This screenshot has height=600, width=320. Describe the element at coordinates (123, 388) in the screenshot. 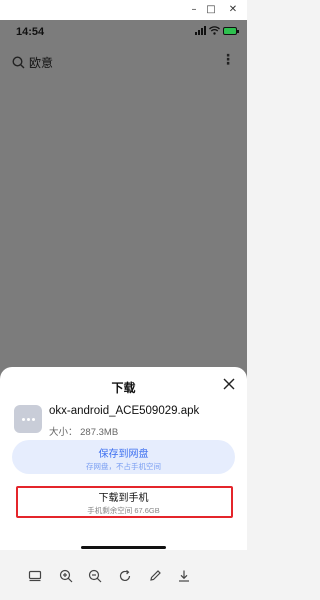

I see `sheet-title: 下载` at that location.